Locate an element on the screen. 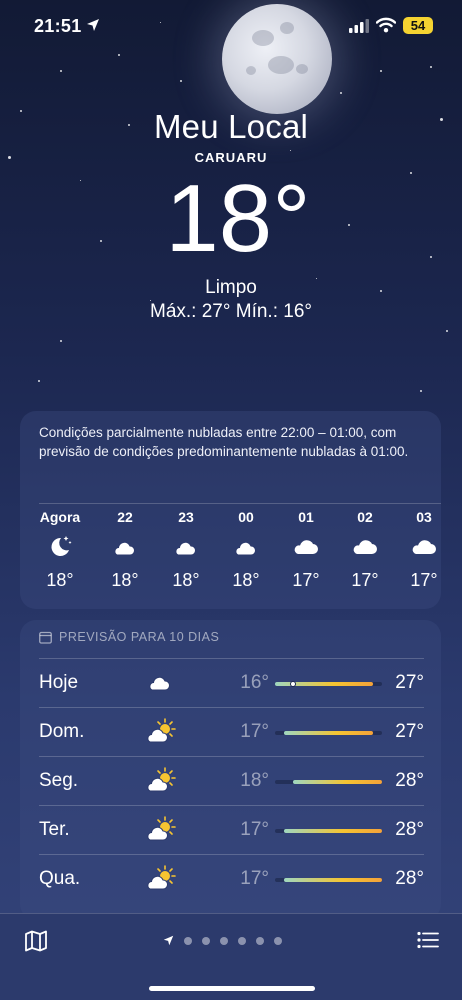 Image resolution: width=462 pixels, height=1000 pixels. map-icon is located at coordinates (36, 943).